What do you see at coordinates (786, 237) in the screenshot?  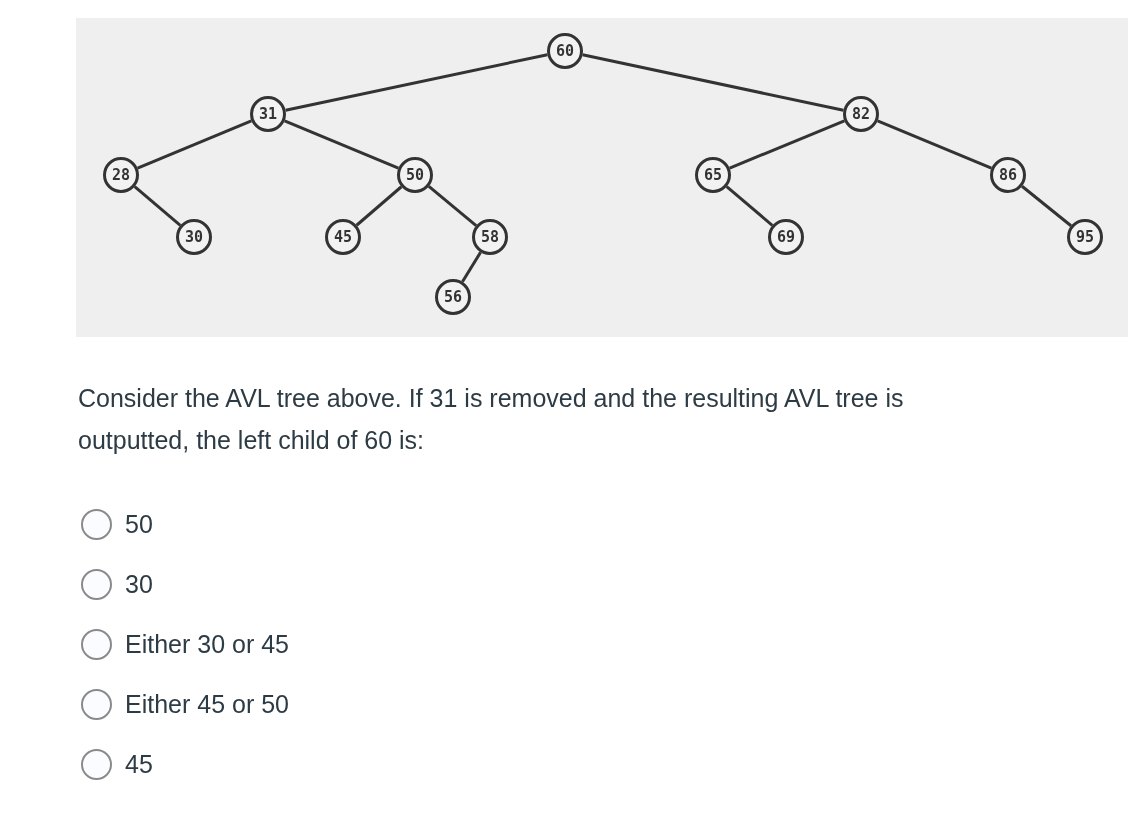 I see `tree-node: 69` at bounding box center [786, 237].